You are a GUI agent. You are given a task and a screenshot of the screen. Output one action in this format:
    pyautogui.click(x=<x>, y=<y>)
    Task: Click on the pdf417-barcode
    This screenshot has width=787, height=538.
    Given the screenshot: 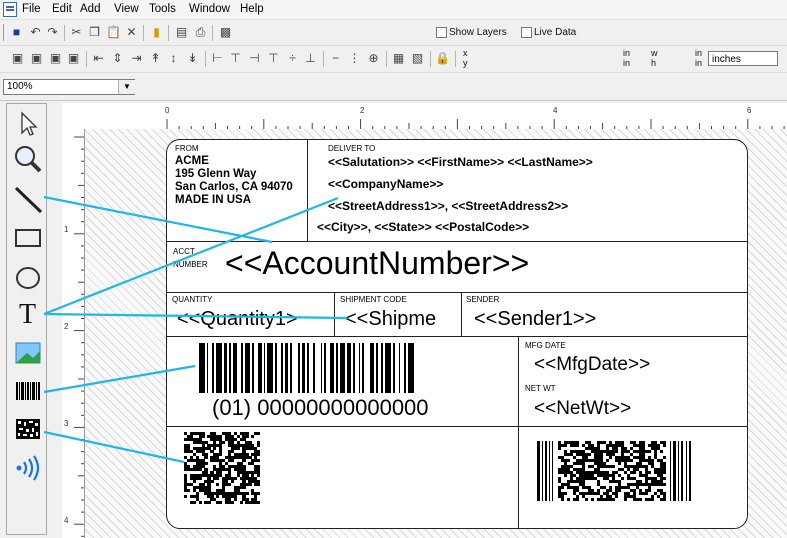 What is the action you would take?
    pyautogui.click(x=614, y=471)
    